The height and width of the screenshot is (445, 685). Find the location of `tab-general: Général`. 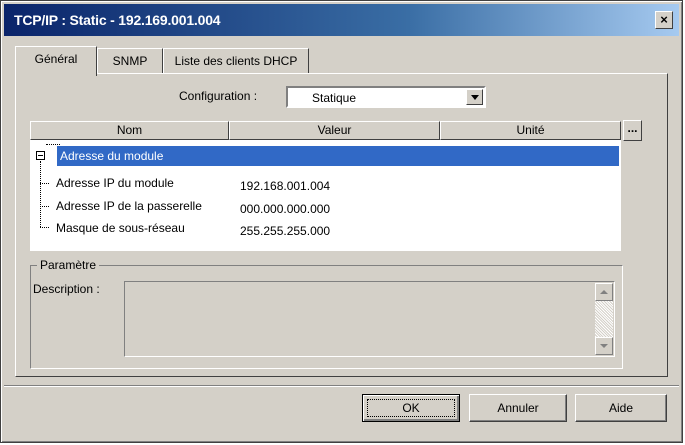

tab-general: Général is located at coordinates (56, 61).